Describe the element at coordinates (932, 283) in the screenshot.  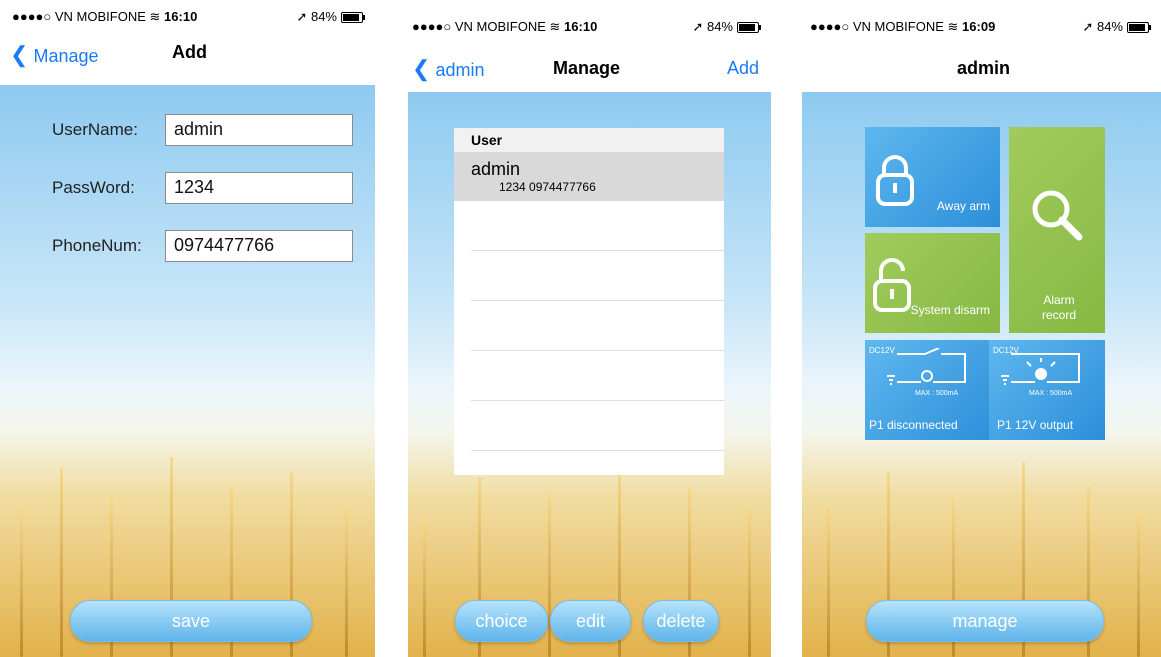
I see `system-disarm-tile: System disarm` at that location.